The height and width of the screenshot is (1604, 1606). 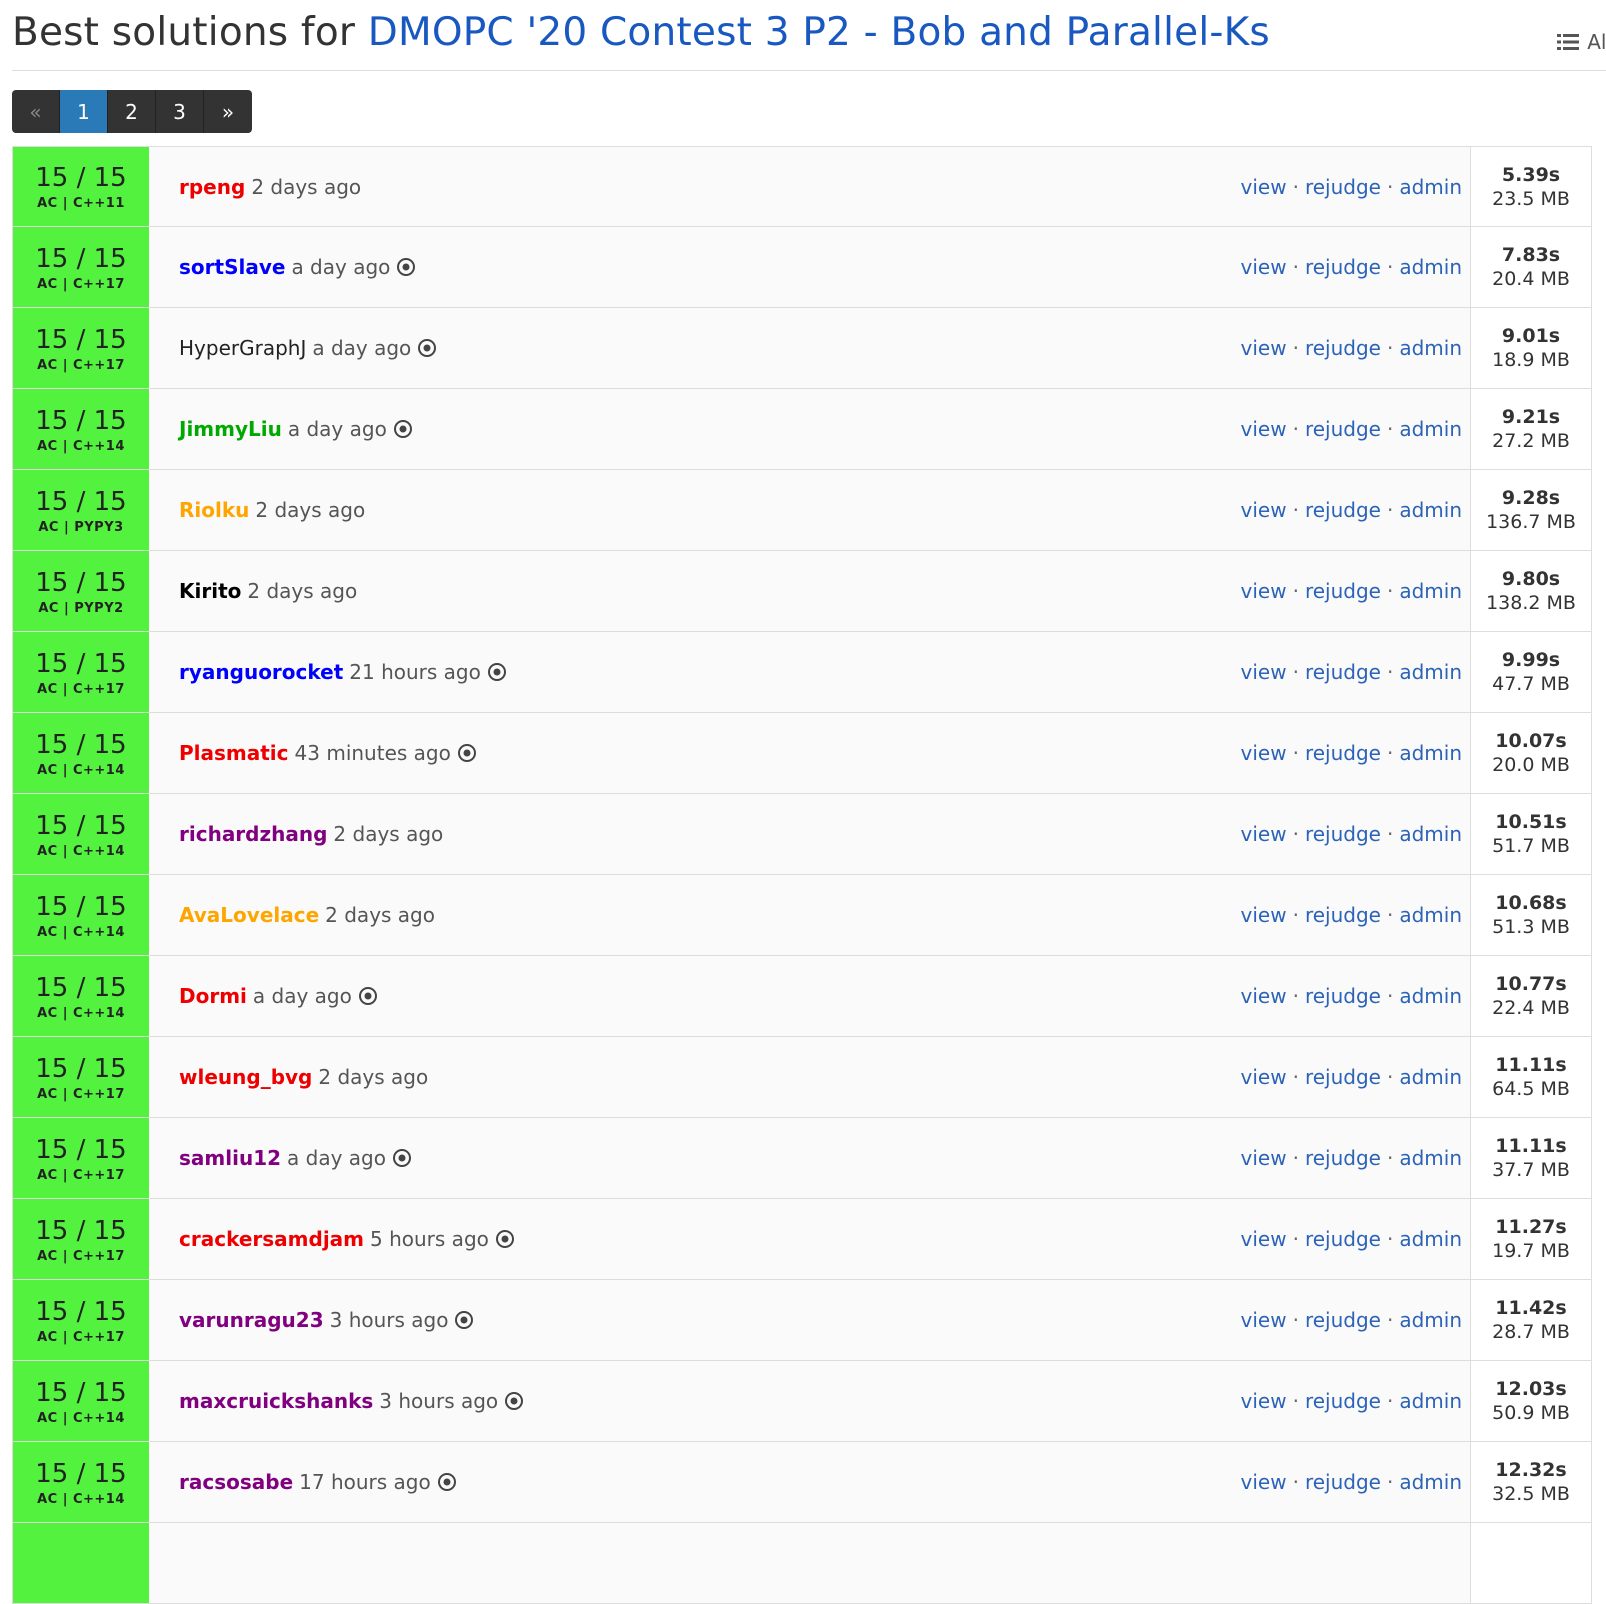 I want to click on pagination-page-2: 2, so click(x=132, y=111).